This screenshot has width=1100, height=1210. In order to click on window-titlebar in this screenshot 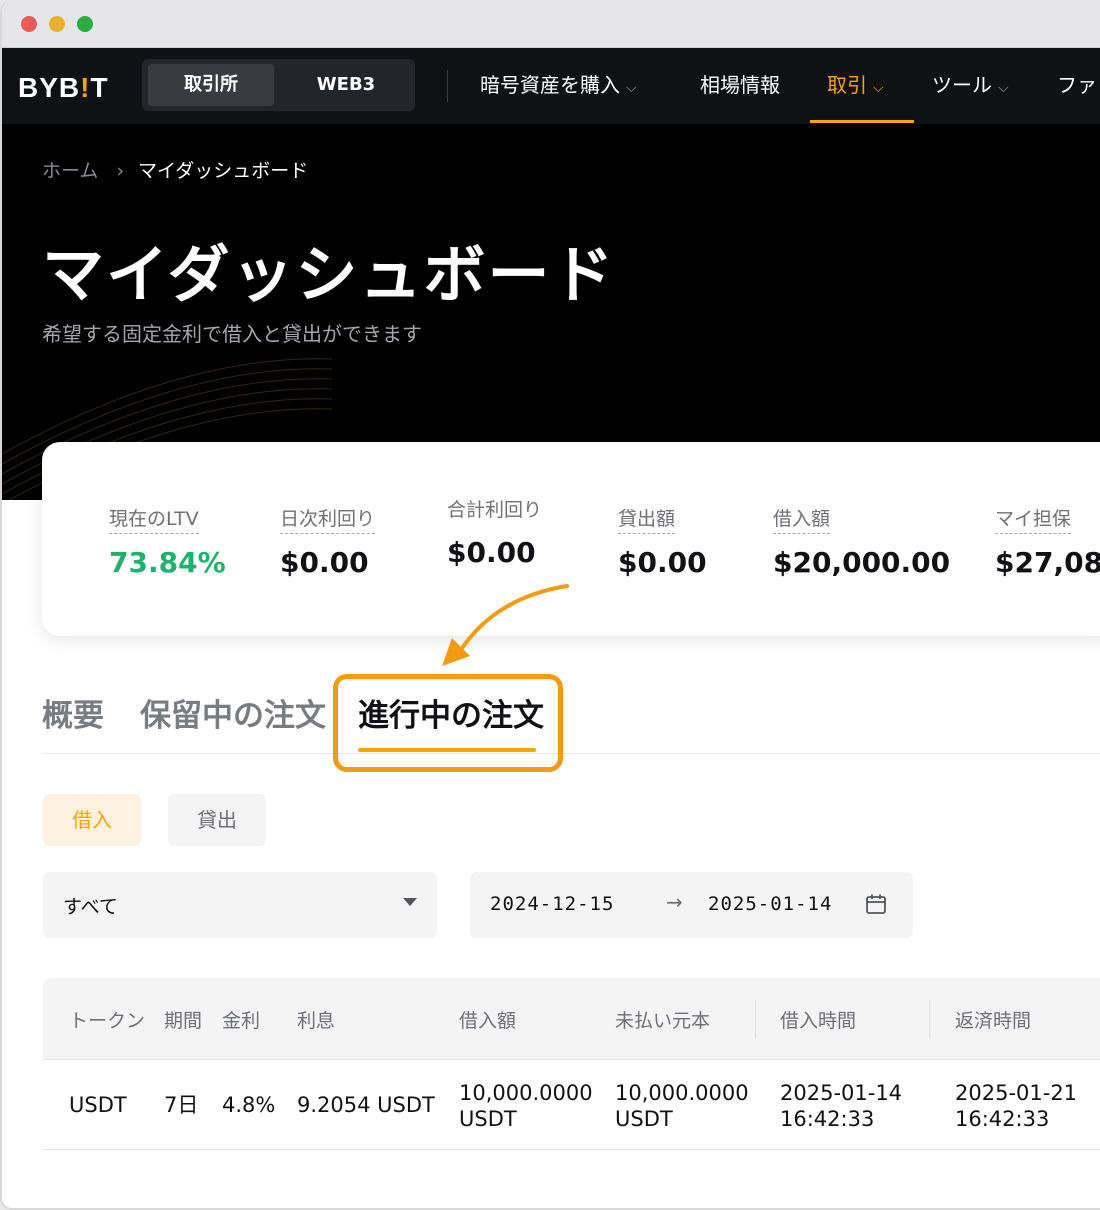, I will do `click(551, 24)`.